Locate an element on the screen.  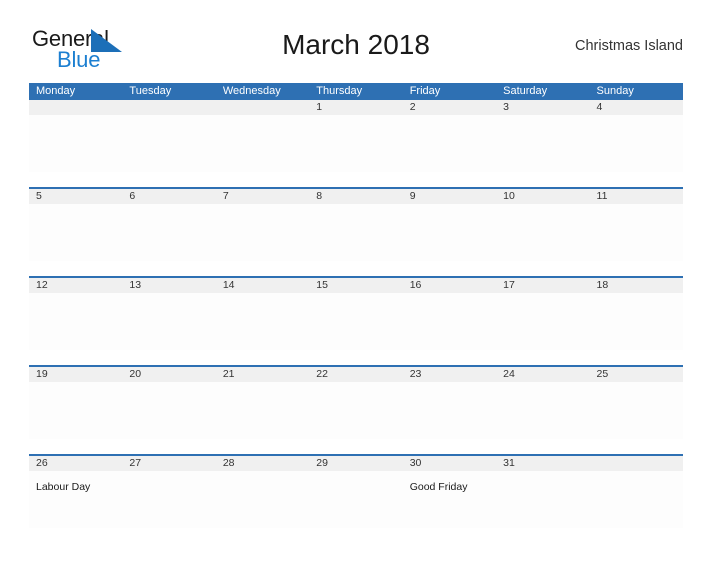
day-number: 2 is located at coordinates (412, 107).